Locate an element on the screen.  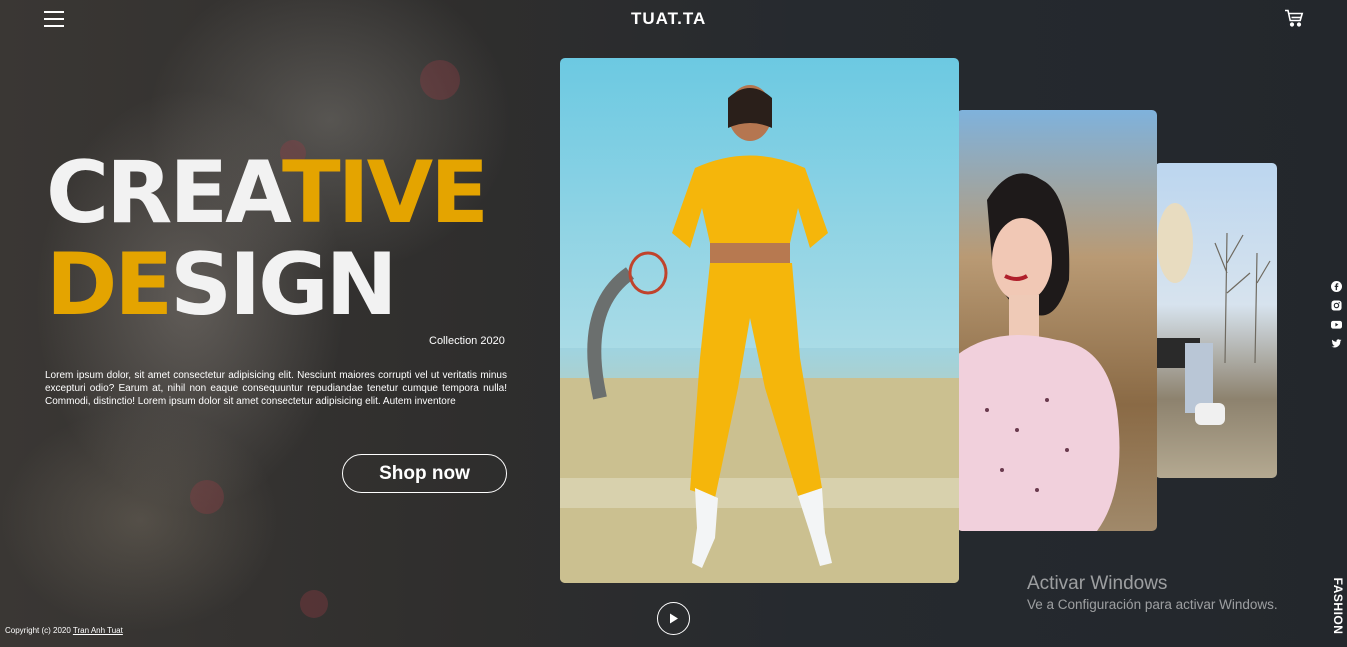
youtube-icon is located at coordinates (1336, 324).